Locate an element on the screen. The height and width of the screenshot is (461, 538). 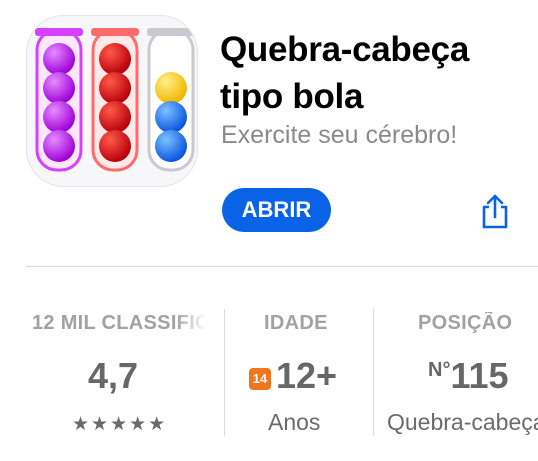
age-rating-badge-icon: 14 is located at coordinates (260, 379).